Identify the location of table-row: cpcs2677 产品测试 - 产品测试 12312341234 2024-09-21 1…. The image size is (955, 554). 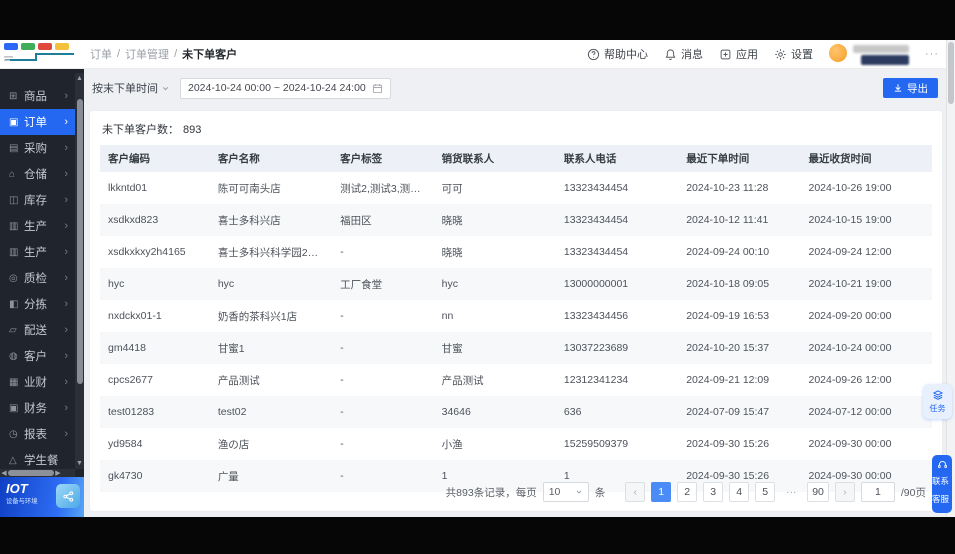
(516, 380).